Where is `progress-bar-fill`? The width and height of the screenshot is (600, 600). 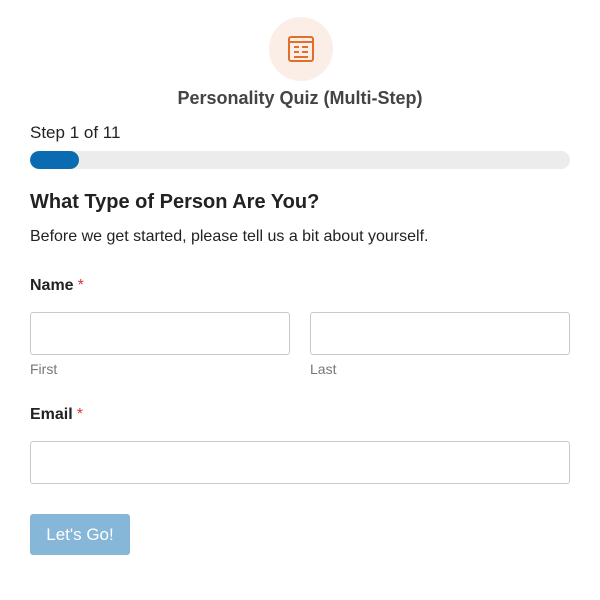
progress-bar-fill is located at coordinates (54, 160).